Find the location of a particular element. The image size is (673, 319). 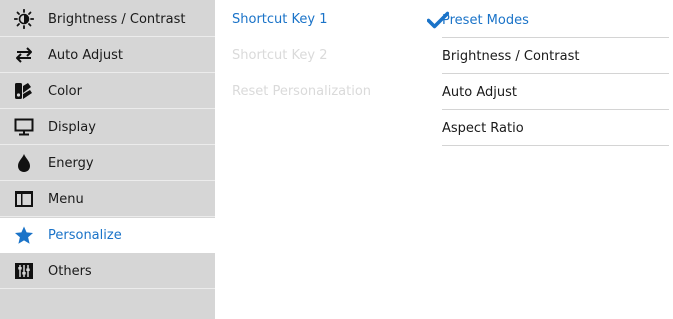

sidebar-item-label: Auto Adjust is located at coordinates (85, 55).